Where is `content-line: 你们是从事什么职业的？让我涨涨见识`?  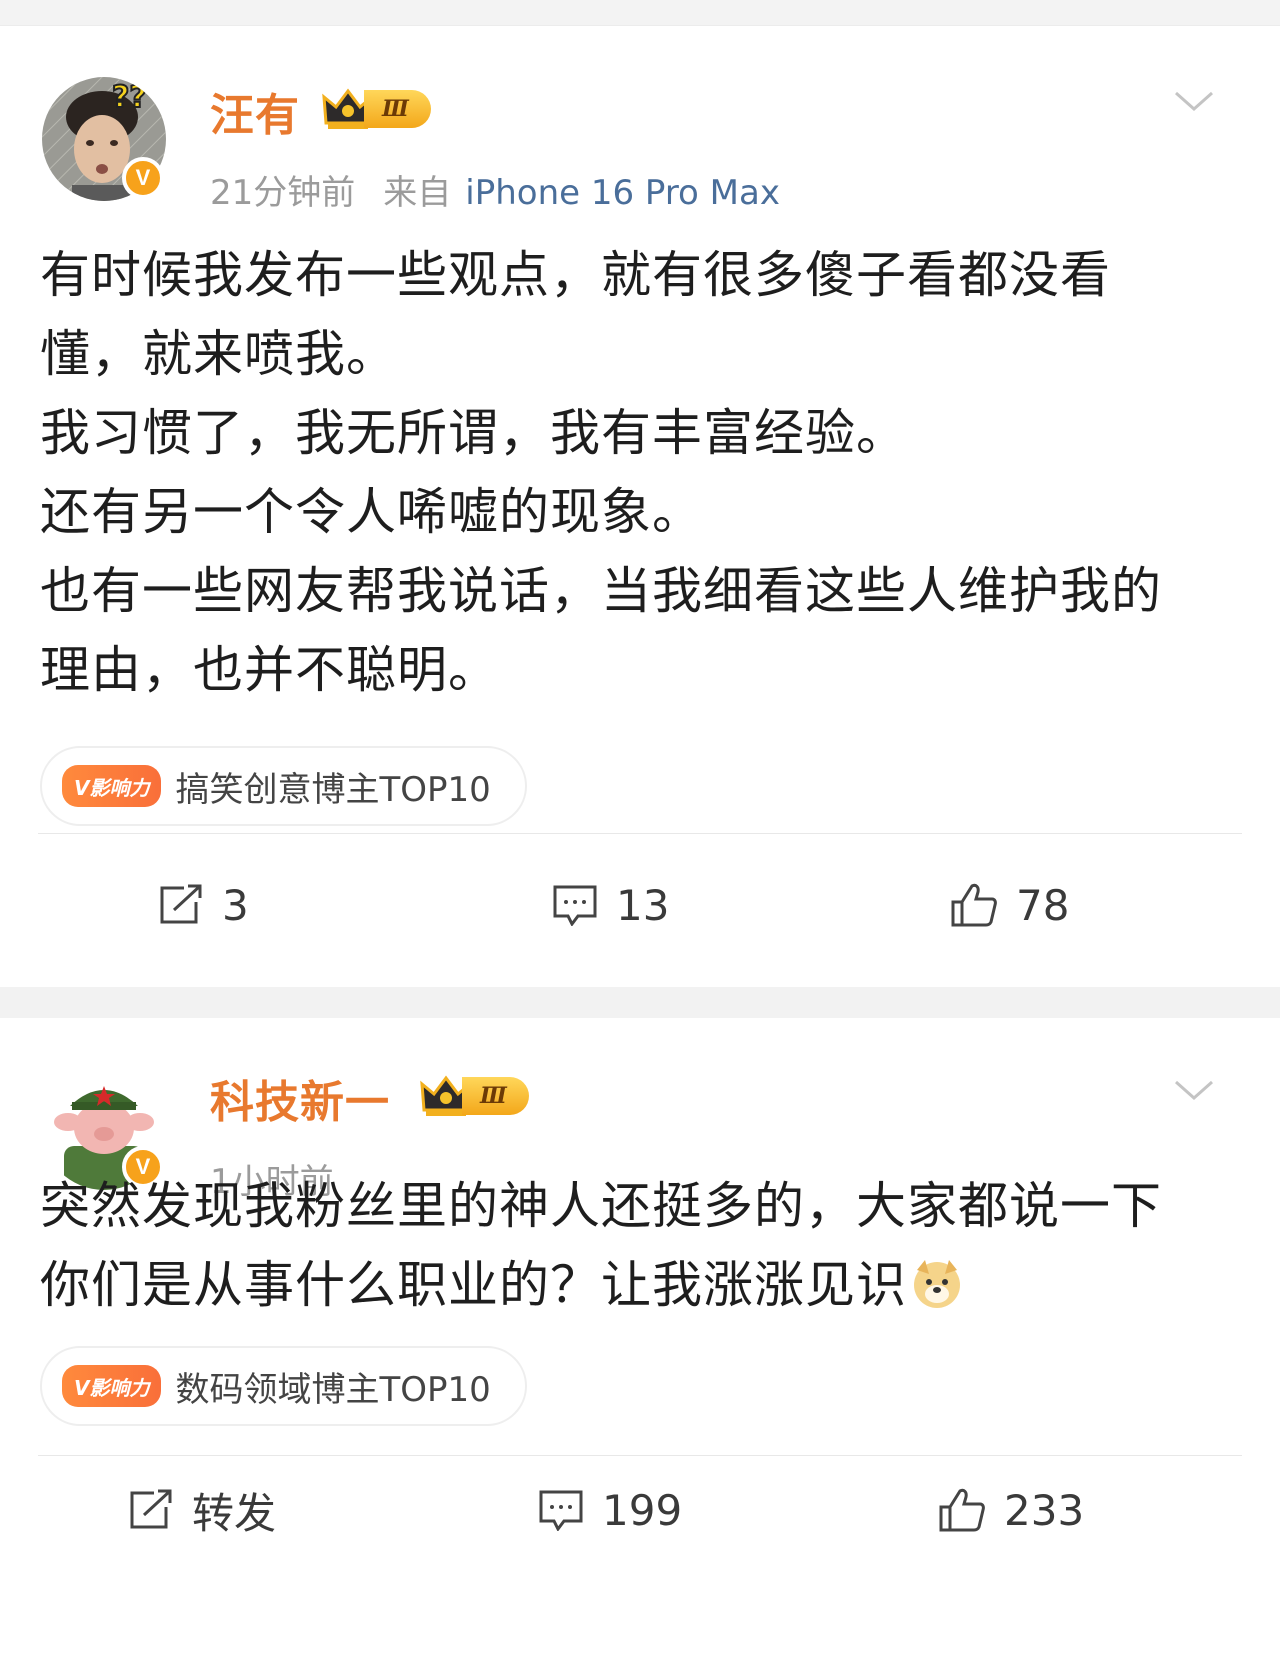
content-line: 你们是从事什么职业的？让我涨涨见识 is located at coordinates (640, 1285).